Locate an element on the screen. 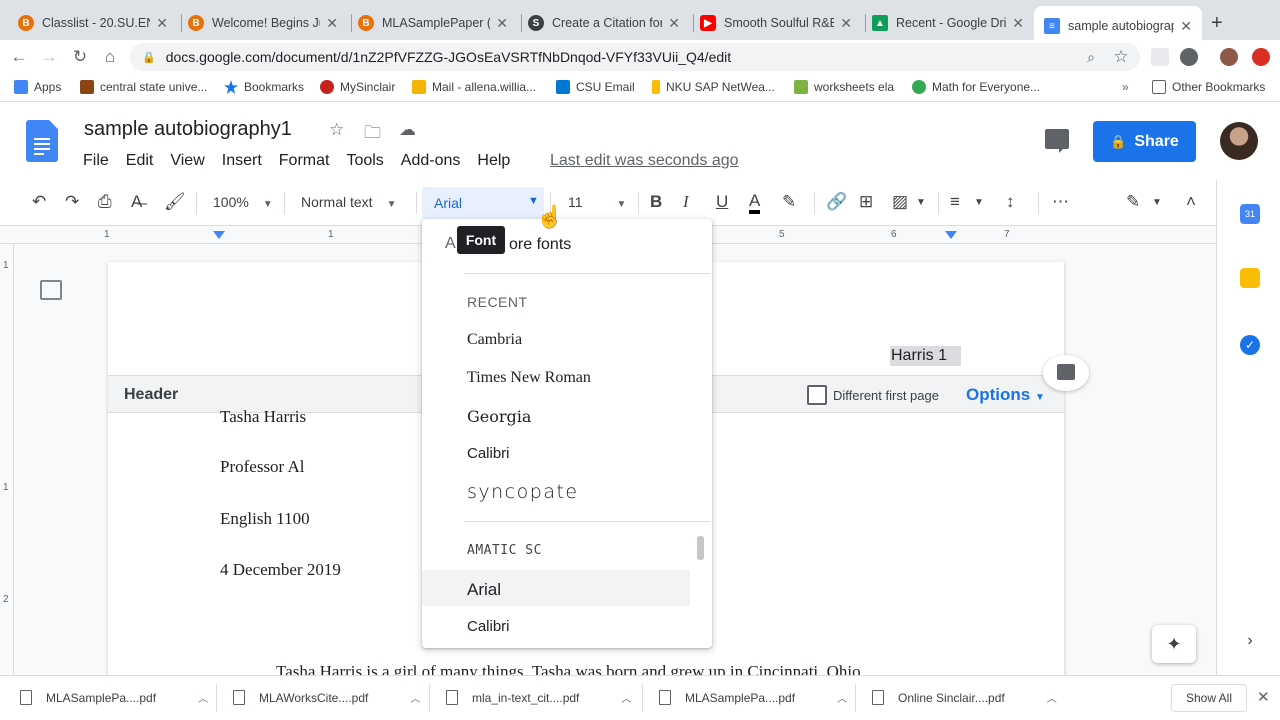 This screenshot has width=1280, height=720. back-icon: ← is located at coordinates (19, 57).